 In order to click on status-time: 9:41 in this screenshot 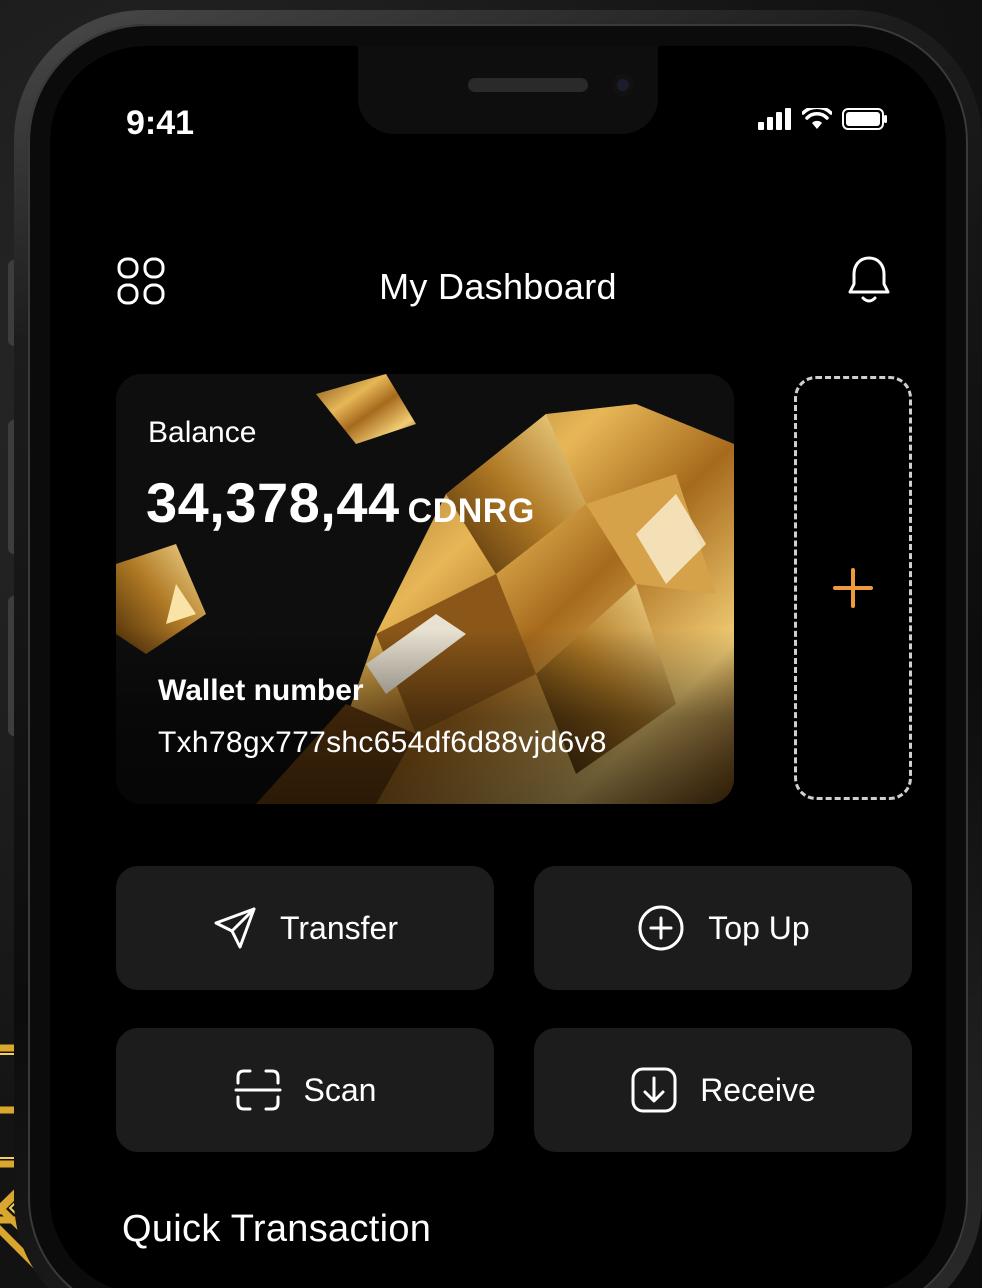, I will do `click(160, 123)`.